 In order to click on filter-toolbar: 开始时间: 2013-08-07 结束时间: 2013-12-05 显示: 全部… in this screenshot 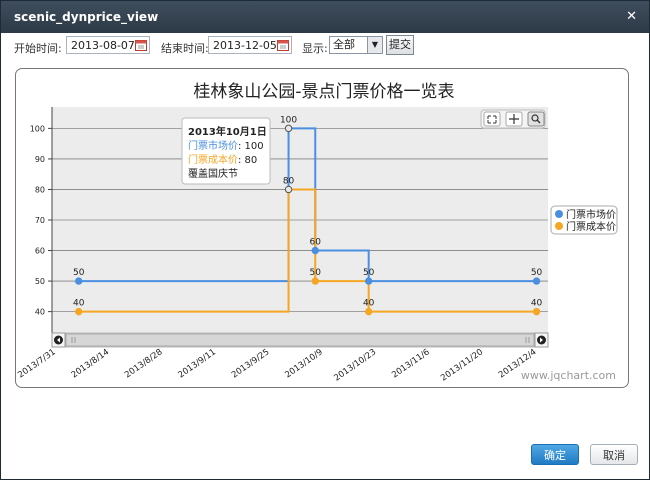, I will do `click(325, 47)`.